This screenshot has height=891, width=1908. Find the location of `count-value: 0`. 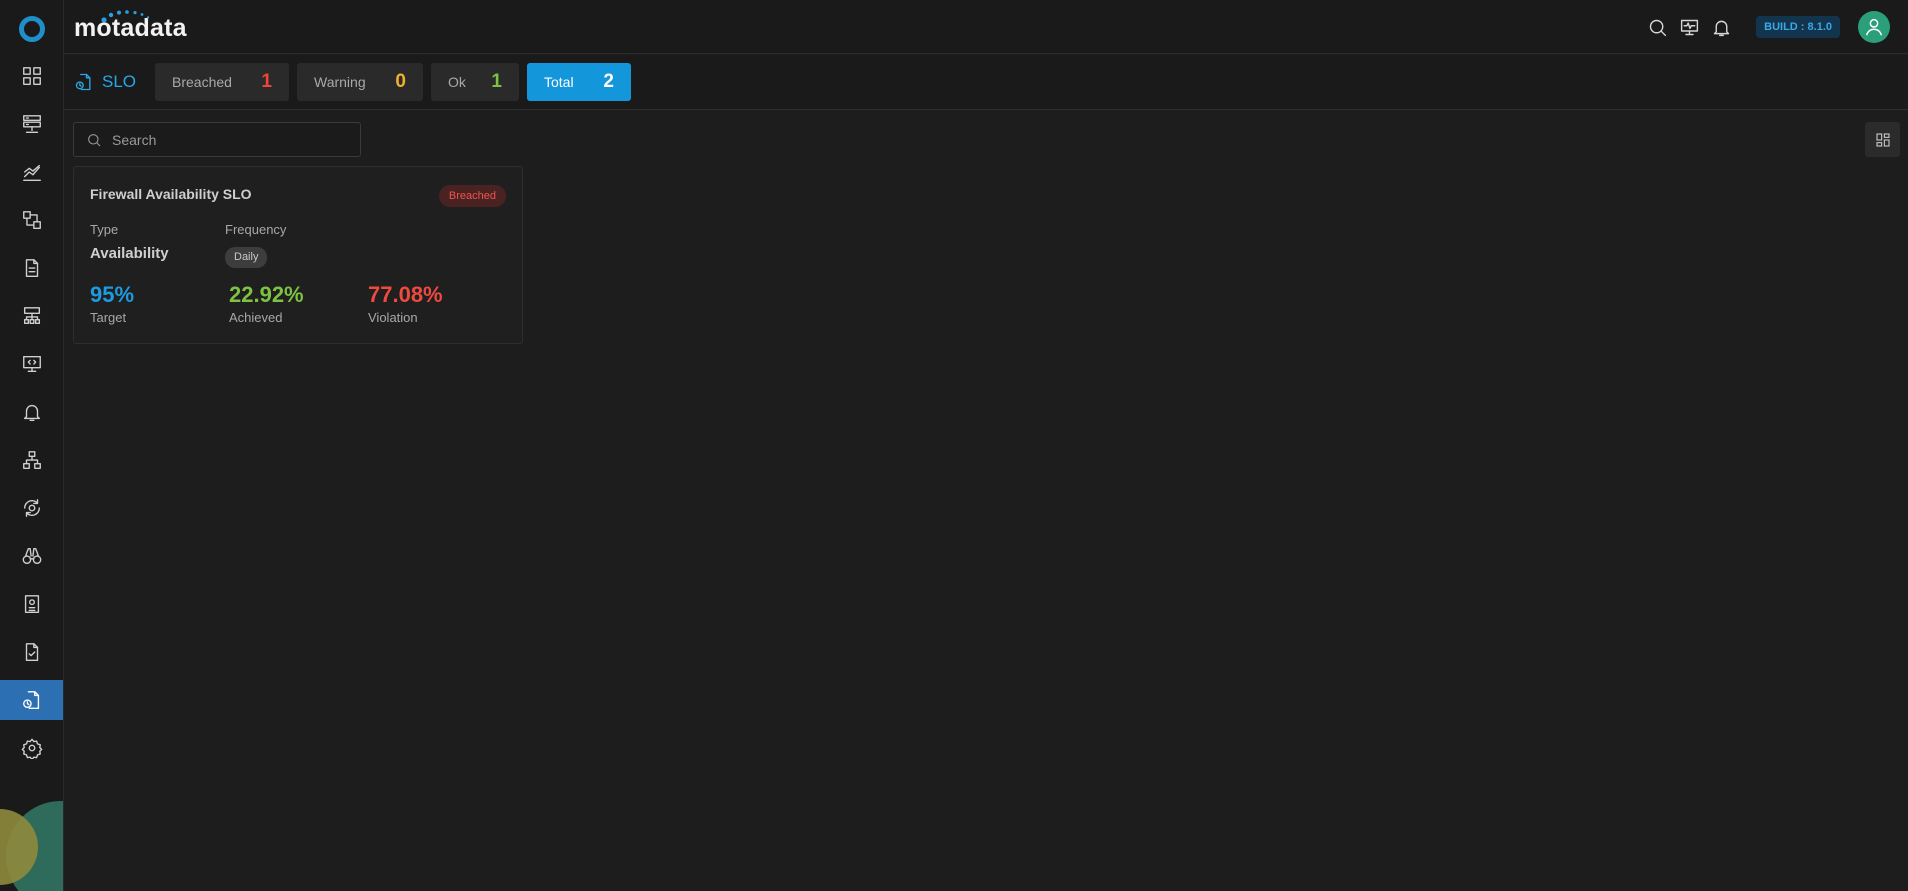

count-value: 0 is located at coordinates (400, 81).